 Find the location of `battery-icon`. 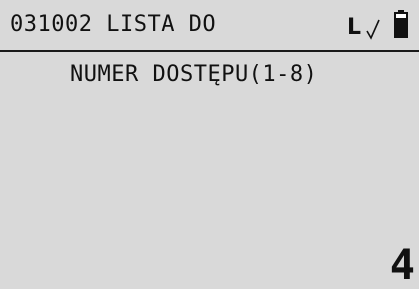

battery-icon is located at coordinates (401, 24).